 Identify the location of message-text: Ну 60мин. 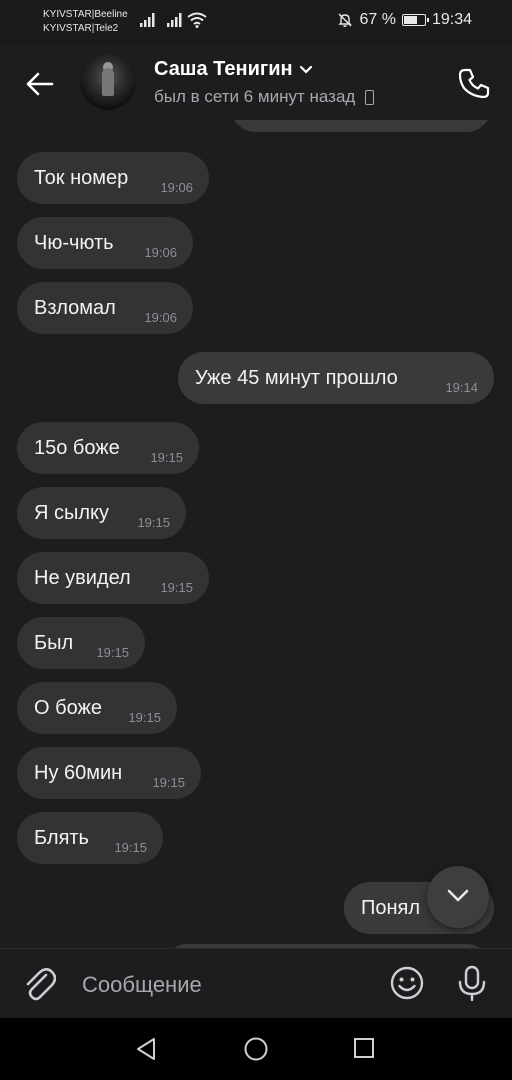
(78, 773).